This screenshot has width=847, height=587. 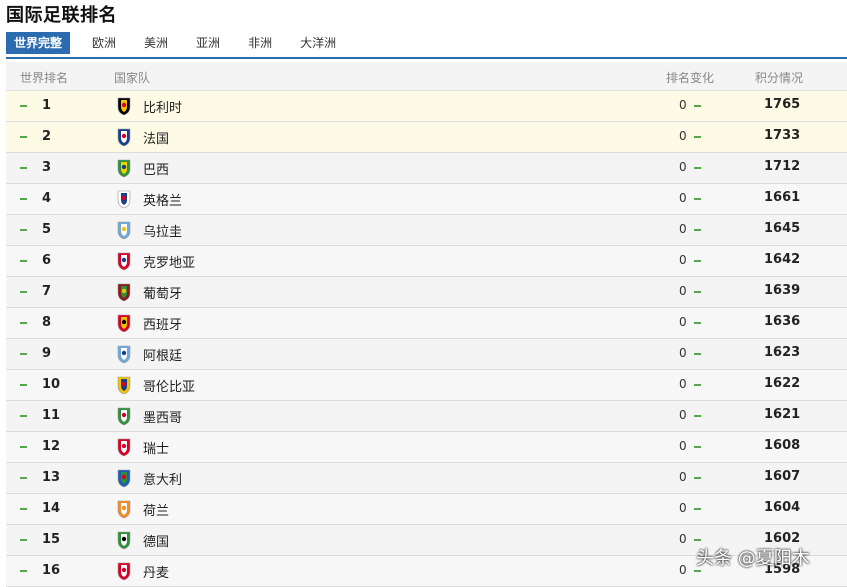 I want to click on table-row: 11 墨西哥 0 1621, so click(x=426, y=416).